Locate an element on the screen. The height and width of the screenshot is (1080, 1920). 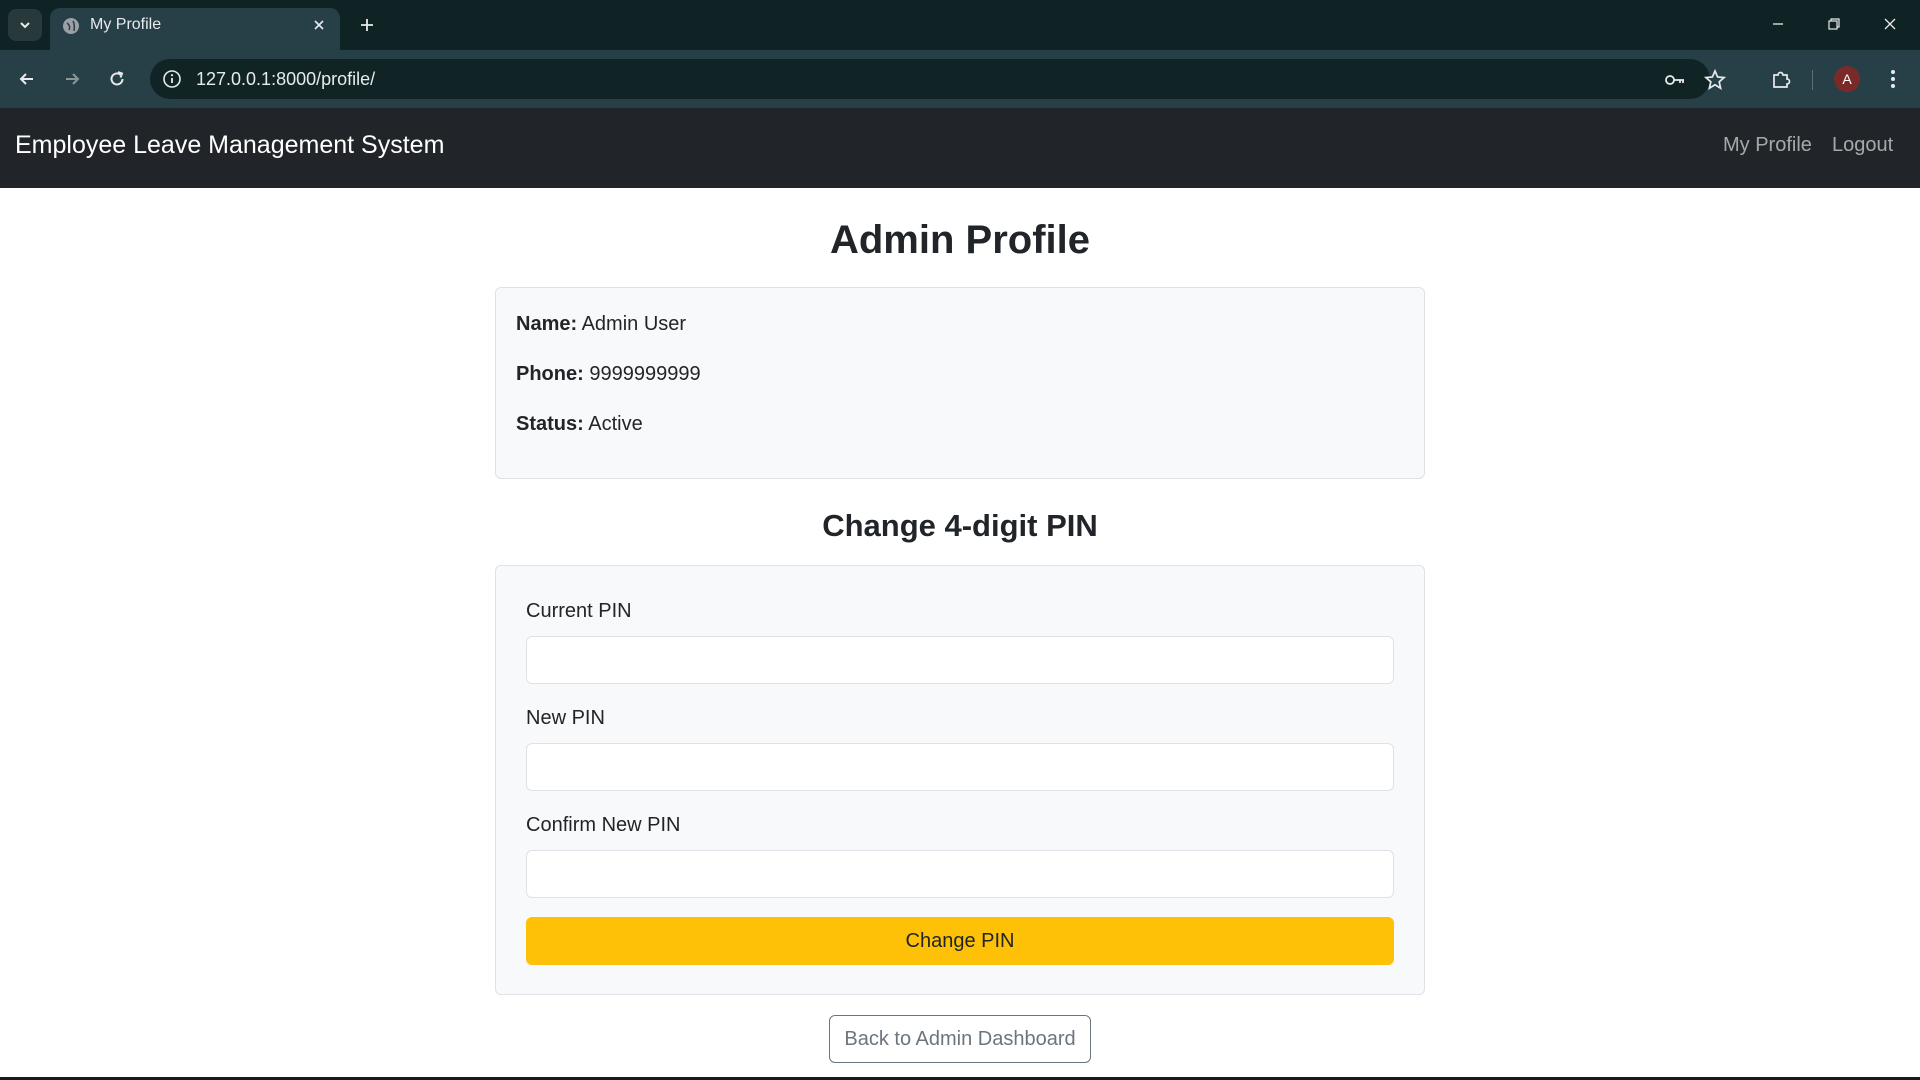
name-label: Name: is located at coordinates (547, 324).